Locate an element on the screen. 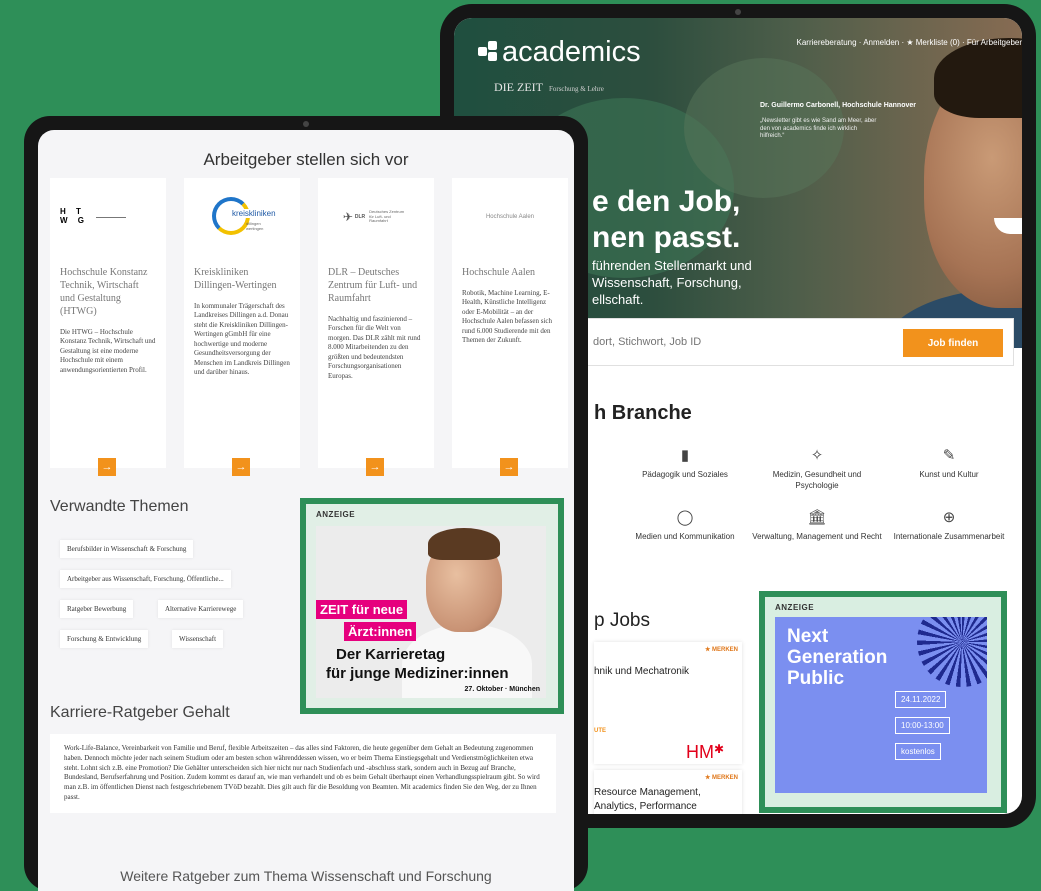  topic-tag: Forschung & Entwicklung is located at coordinates (104, 639).